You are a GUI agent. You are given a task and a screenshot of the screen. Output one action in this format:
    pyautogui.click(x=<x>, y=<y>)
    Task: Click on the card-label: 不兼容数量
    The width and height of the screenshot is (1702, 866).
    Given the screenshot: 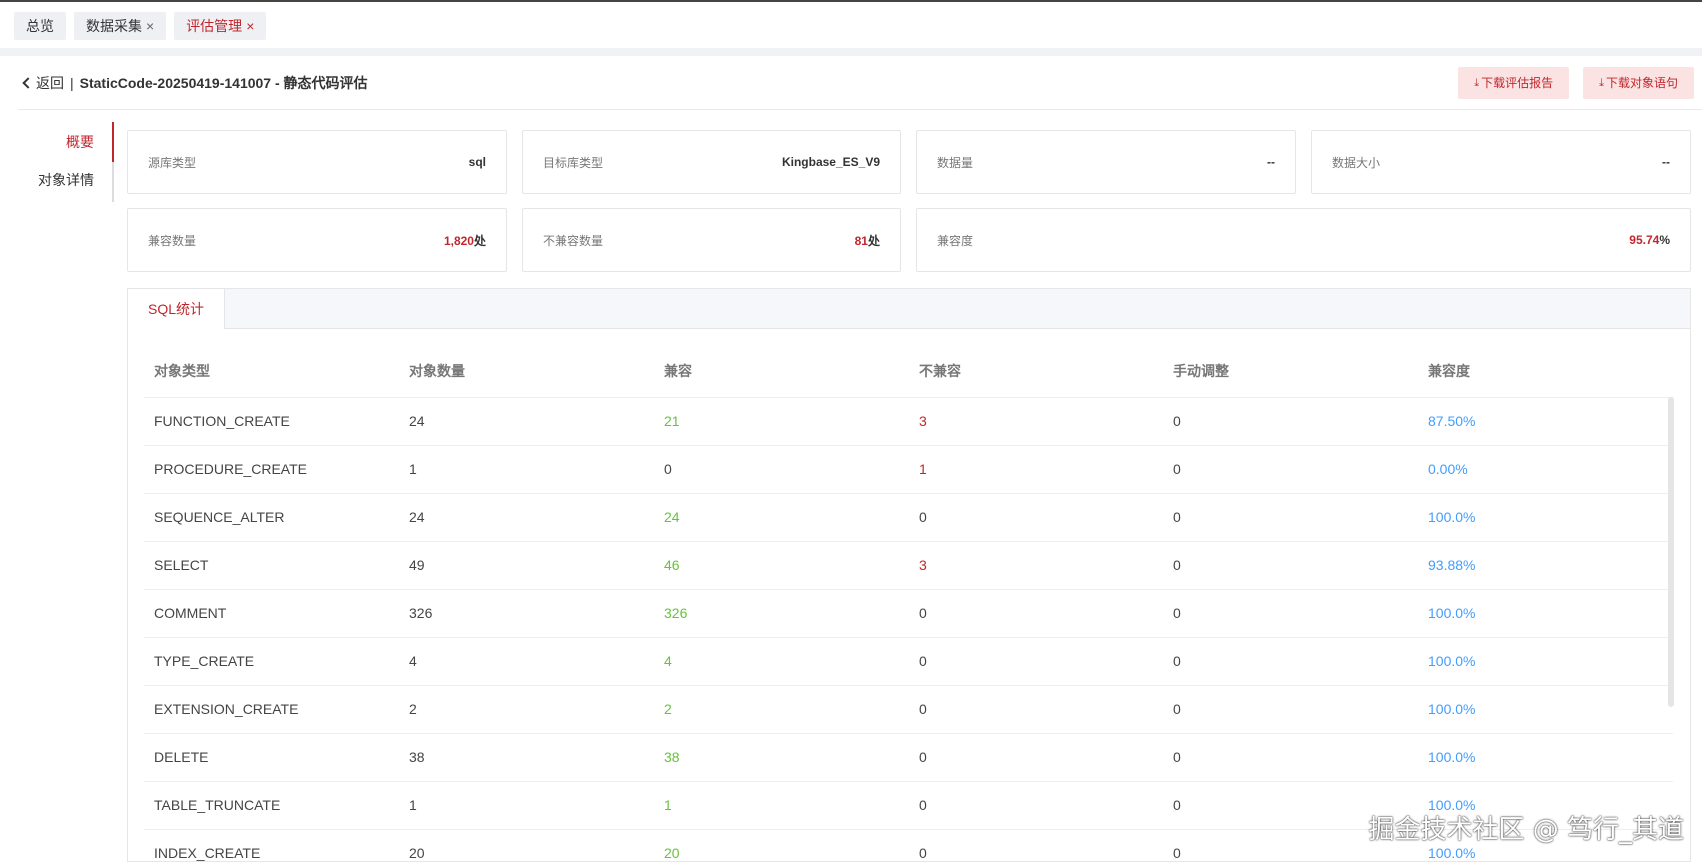 What is the action you would take?
    pyautogui.click(x=573, y=240)
    